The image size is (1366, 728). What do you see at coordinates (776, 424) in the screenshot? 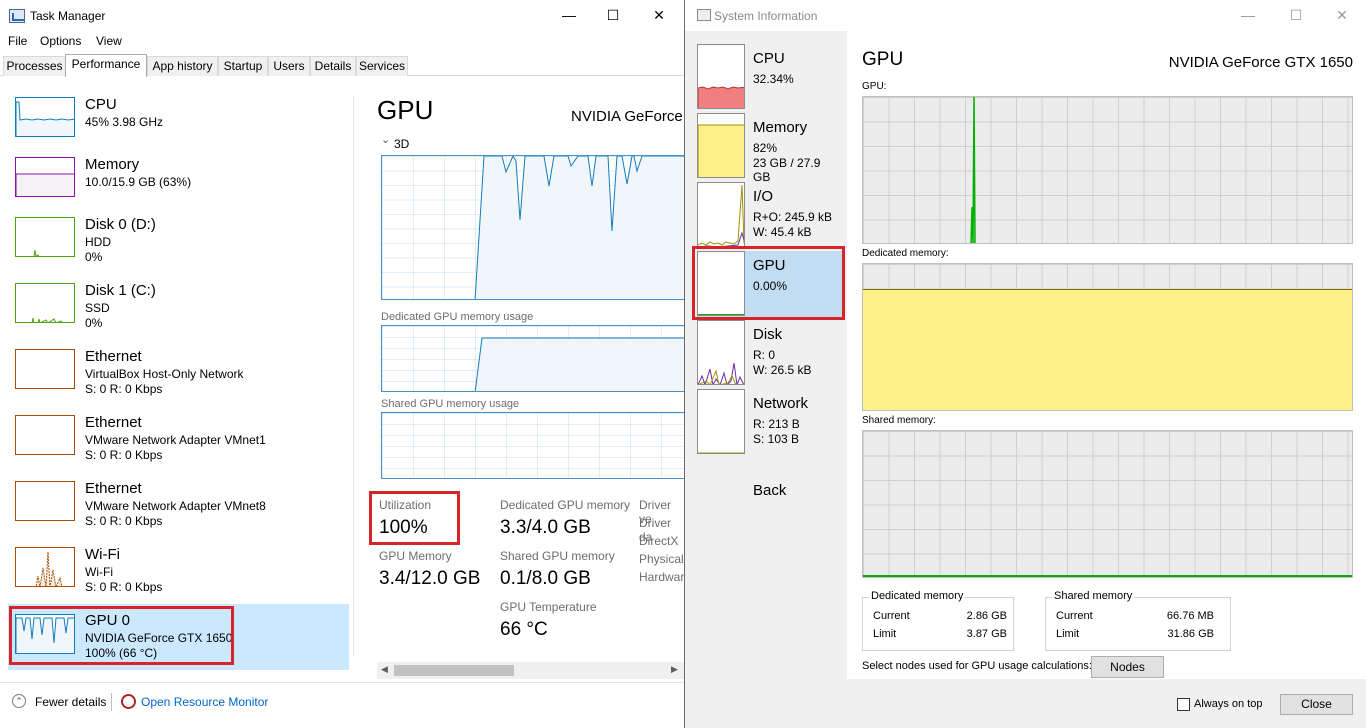
I see `nav-item-detail: R: 213 B` at bounding box center [776, 424].